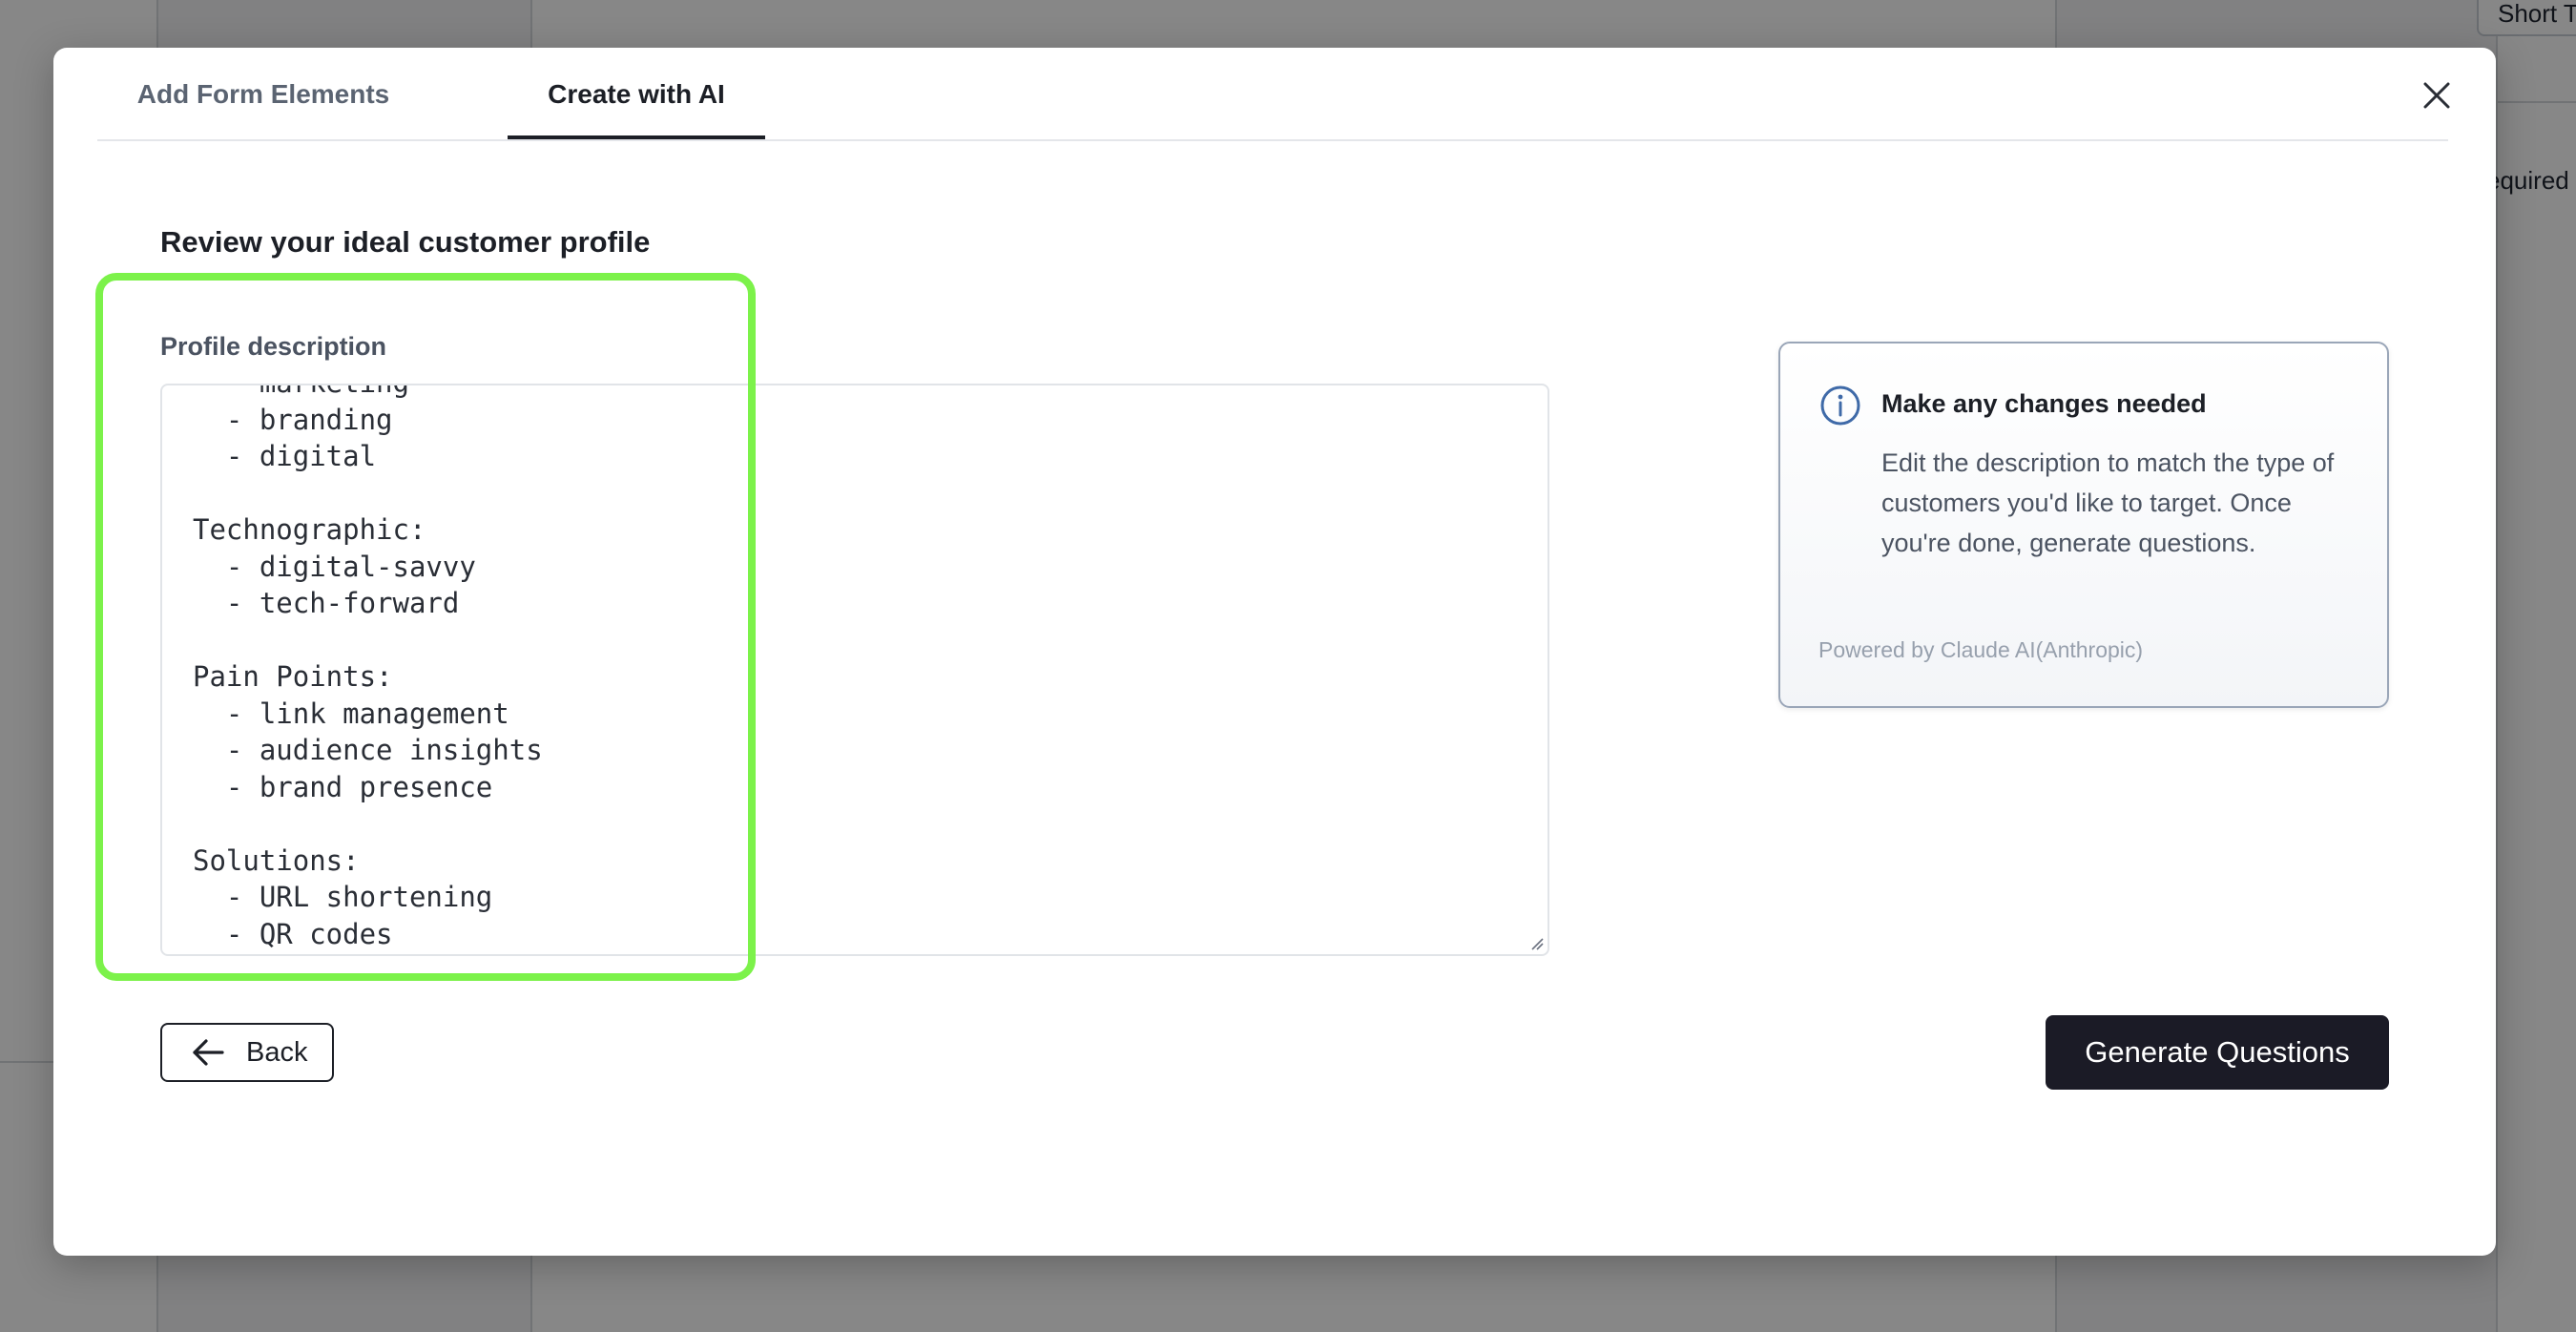  I want to click on info-icon, so click(1840, 405).